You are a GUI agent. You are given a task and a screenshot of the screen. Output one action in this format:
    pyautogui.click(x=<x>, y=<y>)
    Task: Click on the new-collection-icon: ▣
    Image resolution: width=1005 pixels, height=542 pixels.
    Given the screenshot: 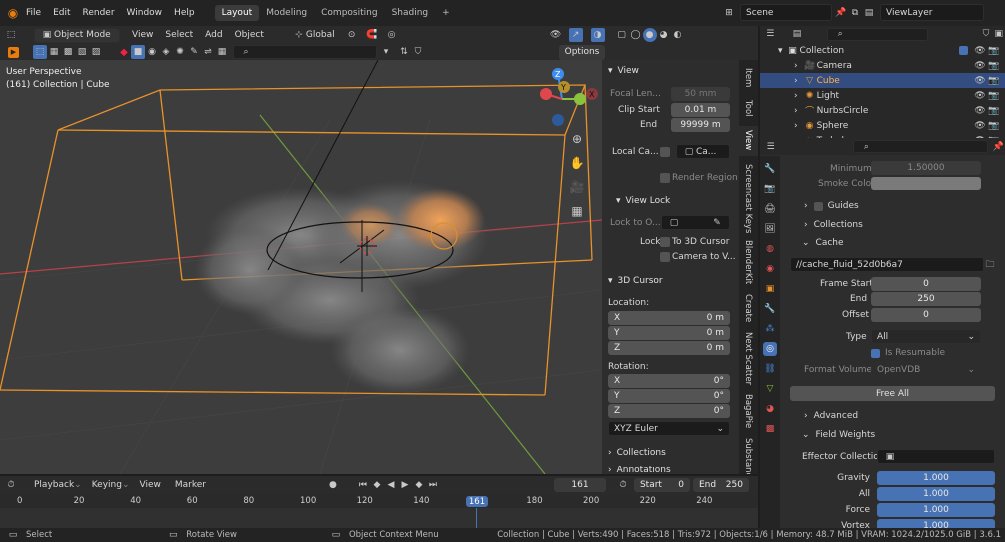 What is the action you would take?
    pyautogui.click(x=998, y=34)
    